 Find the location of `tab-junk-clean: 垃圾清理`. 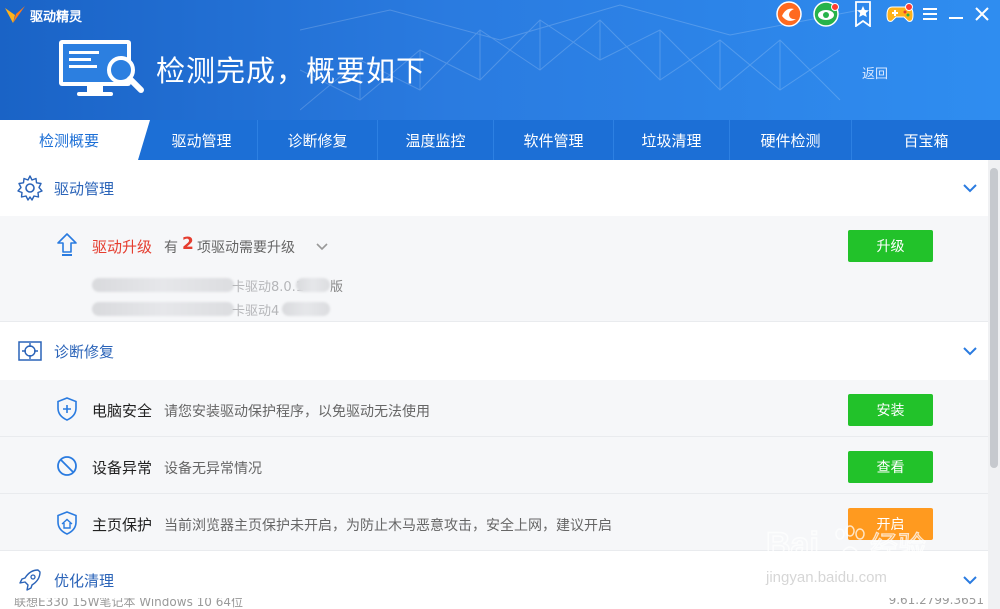

tab-junk-clean: 垃圾清理 is located at coordinates (672, 140).